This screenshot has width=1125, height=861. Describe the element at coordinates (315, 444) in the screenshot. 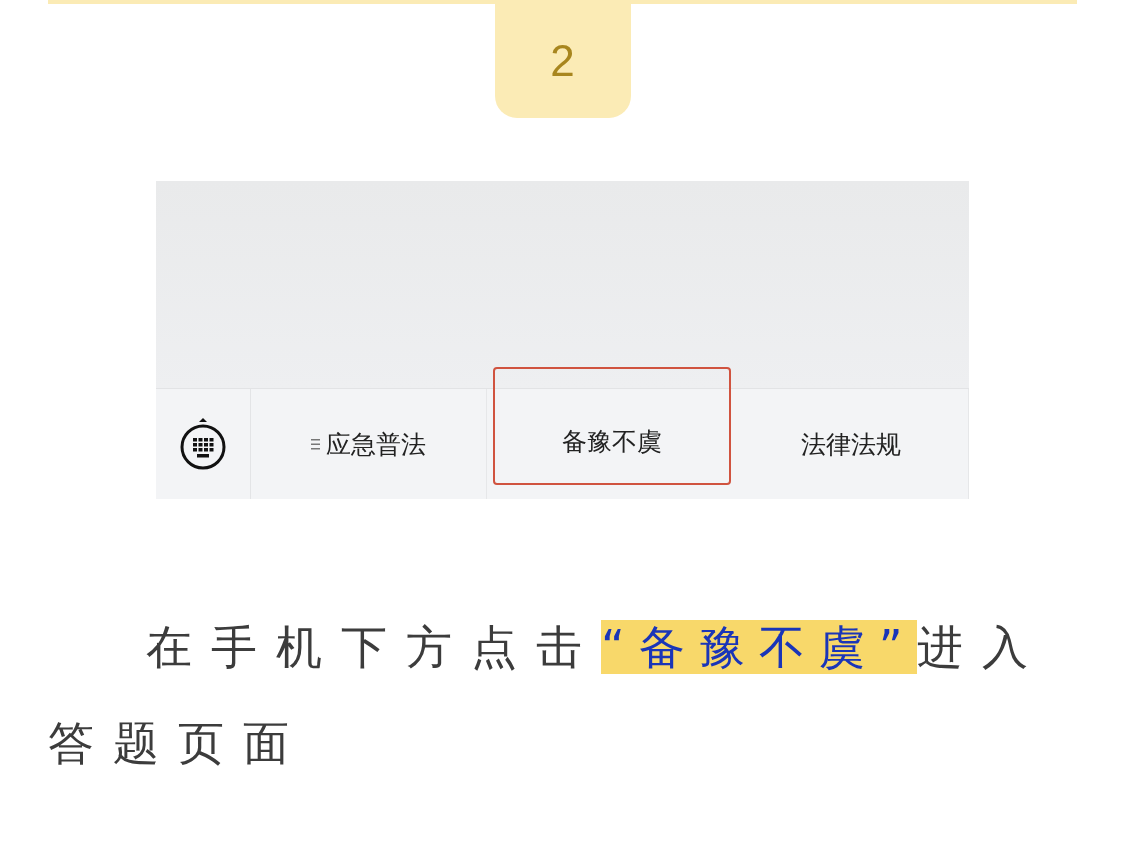

I see `menu-icon` at that location.